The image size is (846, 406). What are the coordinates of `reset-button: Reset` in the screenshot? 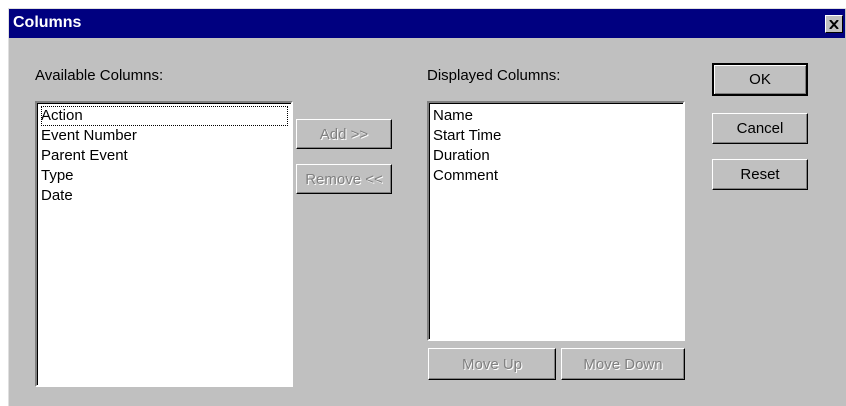 It's located at (760, 174).